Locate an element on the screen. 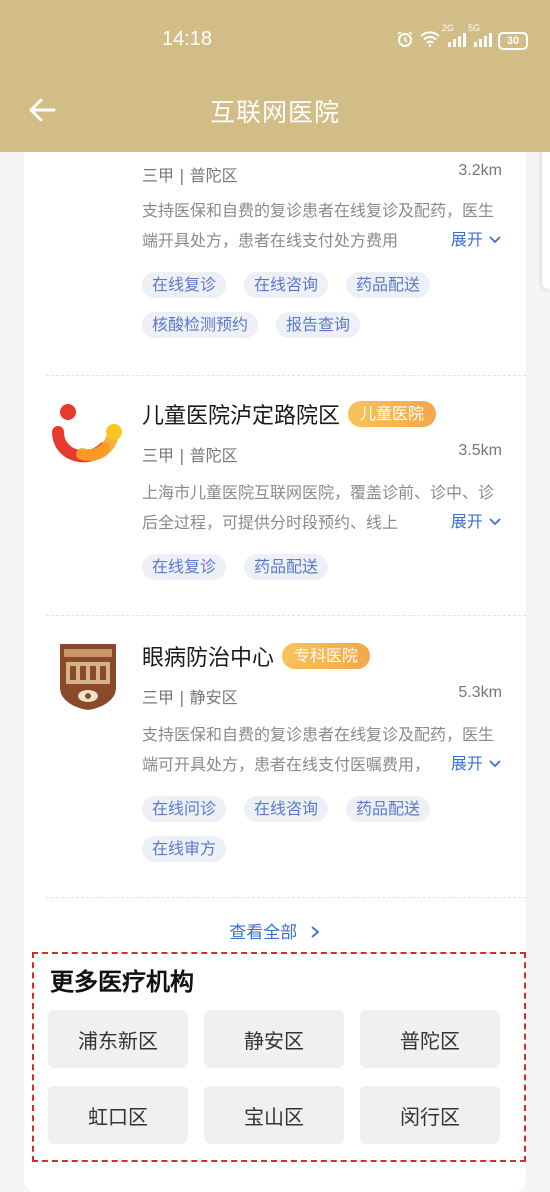  service-tag: 在线审方 is located at coordinates (184, 849).